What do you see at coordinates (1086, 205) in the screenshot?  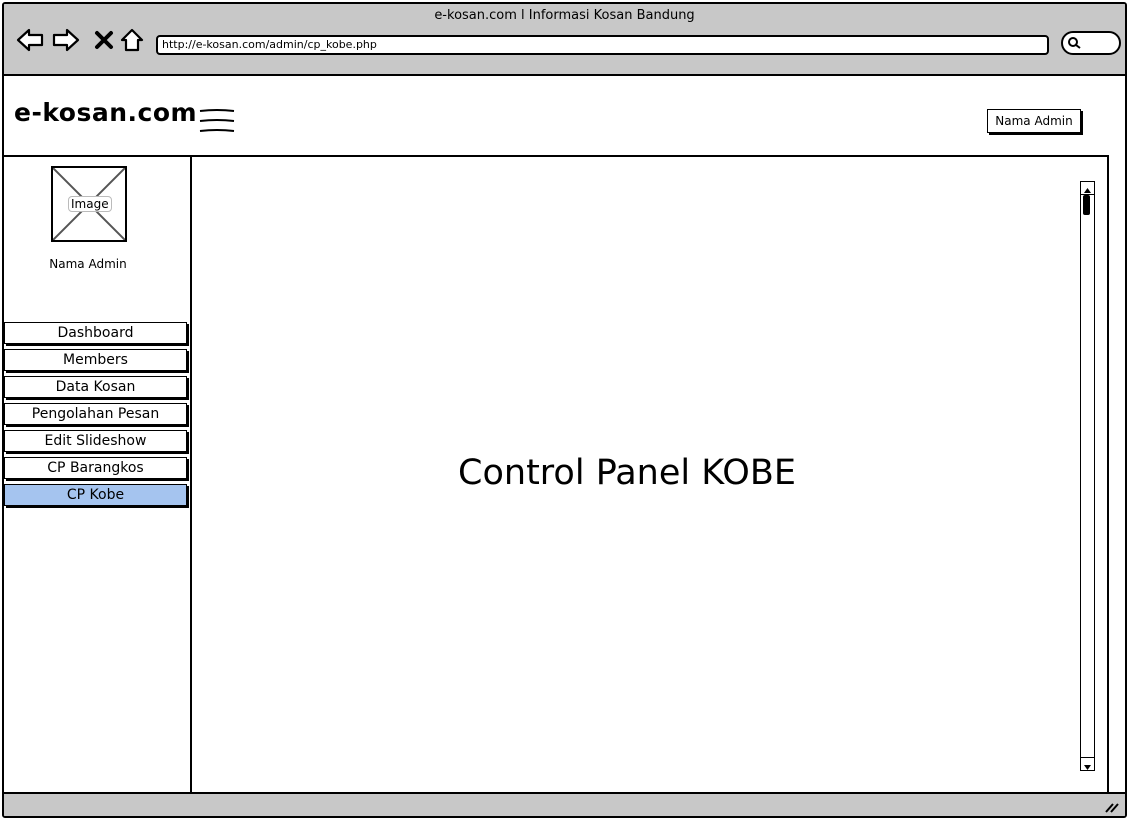 I see `scroll-thumb` at bounding box center [1086, 205].